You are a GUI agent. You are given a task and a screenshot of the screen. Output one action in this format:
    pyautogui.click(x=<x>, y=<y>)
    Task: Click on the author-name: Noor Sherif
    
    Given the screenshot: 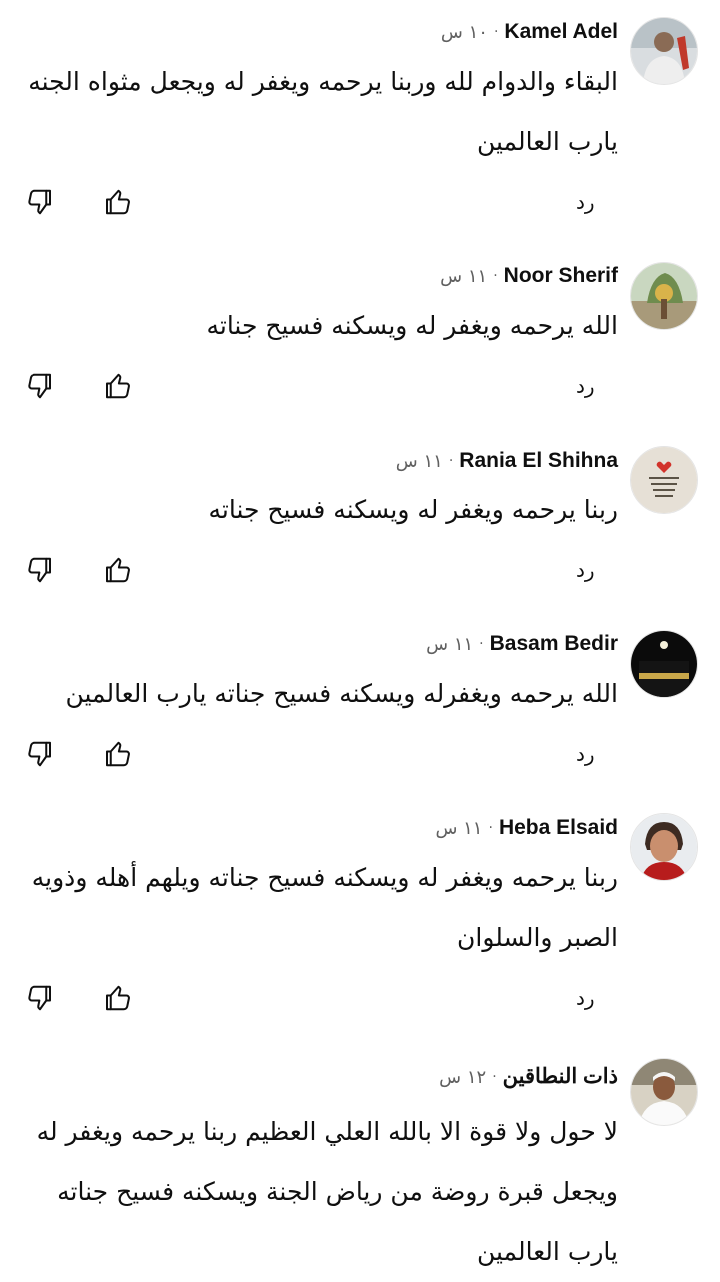 What is the action you would take?
    pyautogui.click(x=561, y=275)
    